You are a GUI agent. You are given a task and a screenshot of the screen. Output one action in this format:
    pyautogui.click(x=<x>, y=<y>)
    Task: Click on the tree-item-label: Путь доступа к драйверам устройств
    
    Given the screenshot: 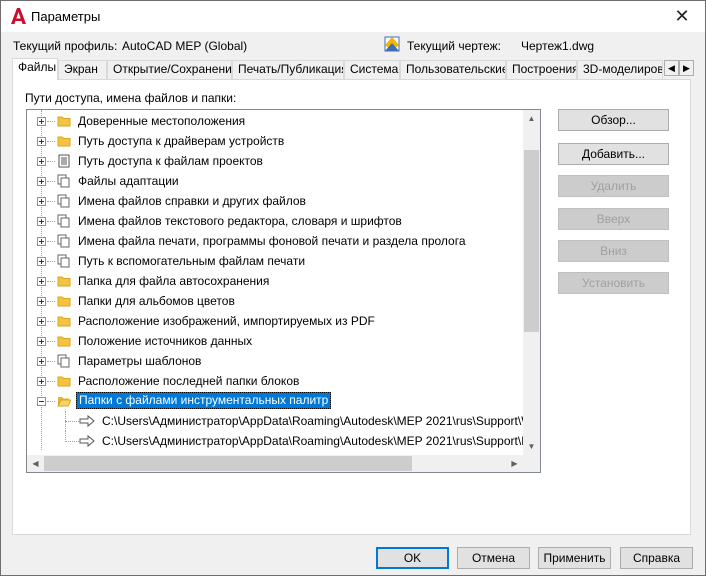 What is the action you would take?
    pyautogui.click(x=181, y=141)
    